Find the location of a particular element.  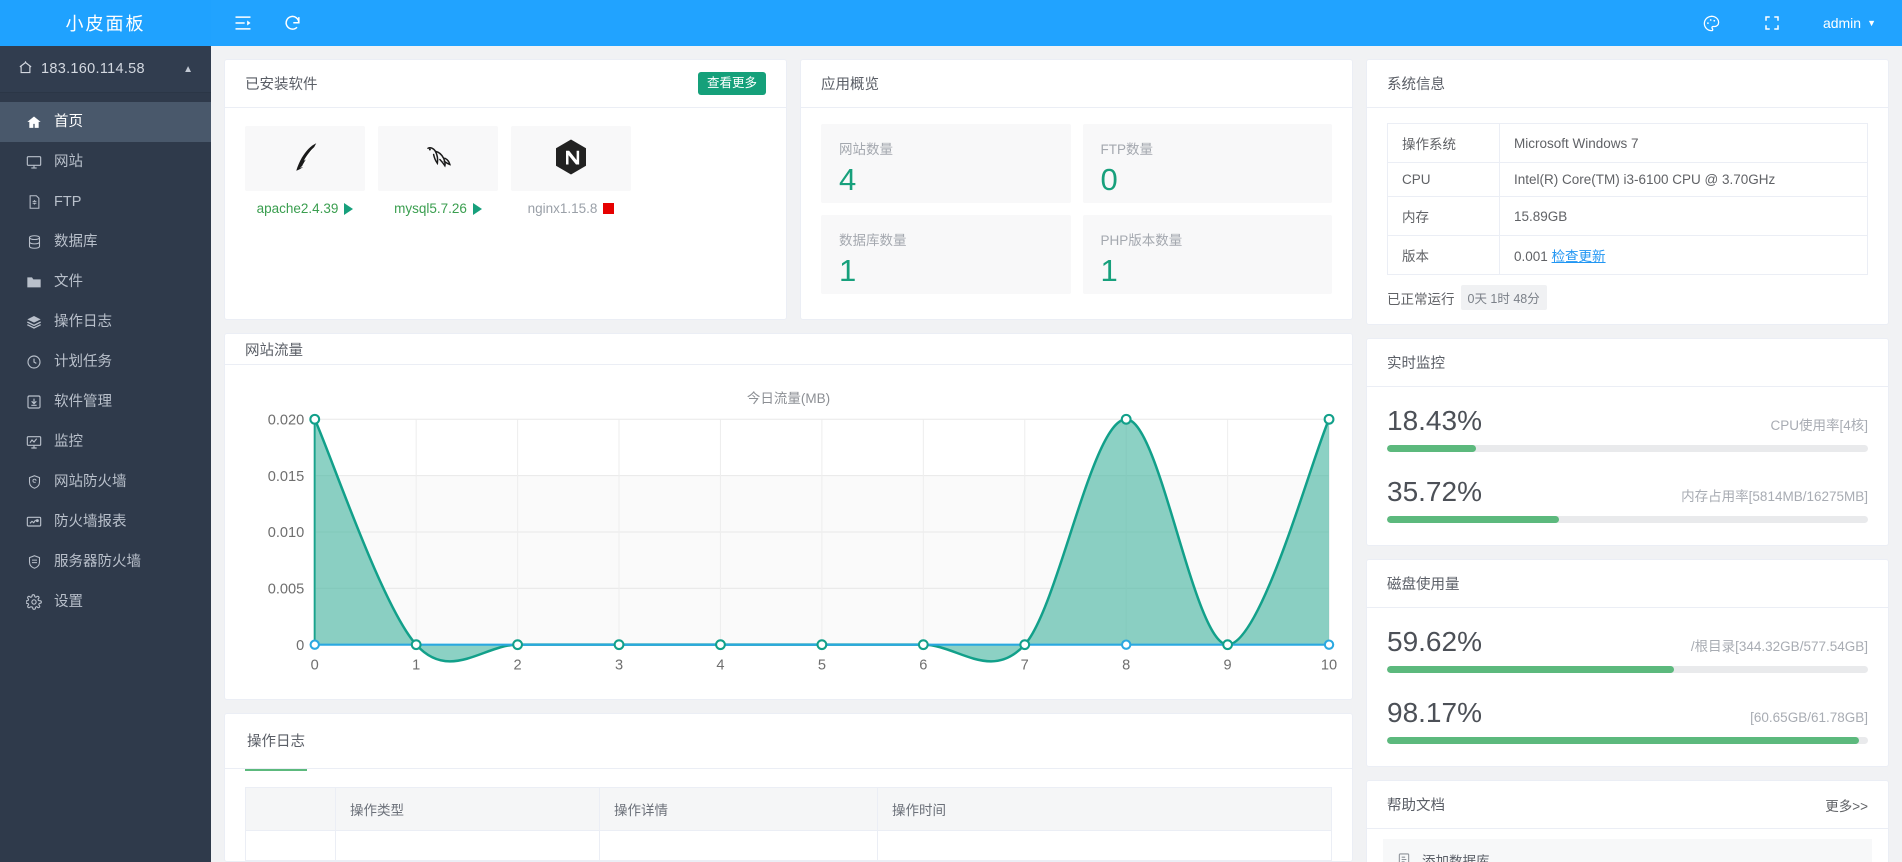

software-item: nginx1.15.8 is located at coordinates (571, 171).